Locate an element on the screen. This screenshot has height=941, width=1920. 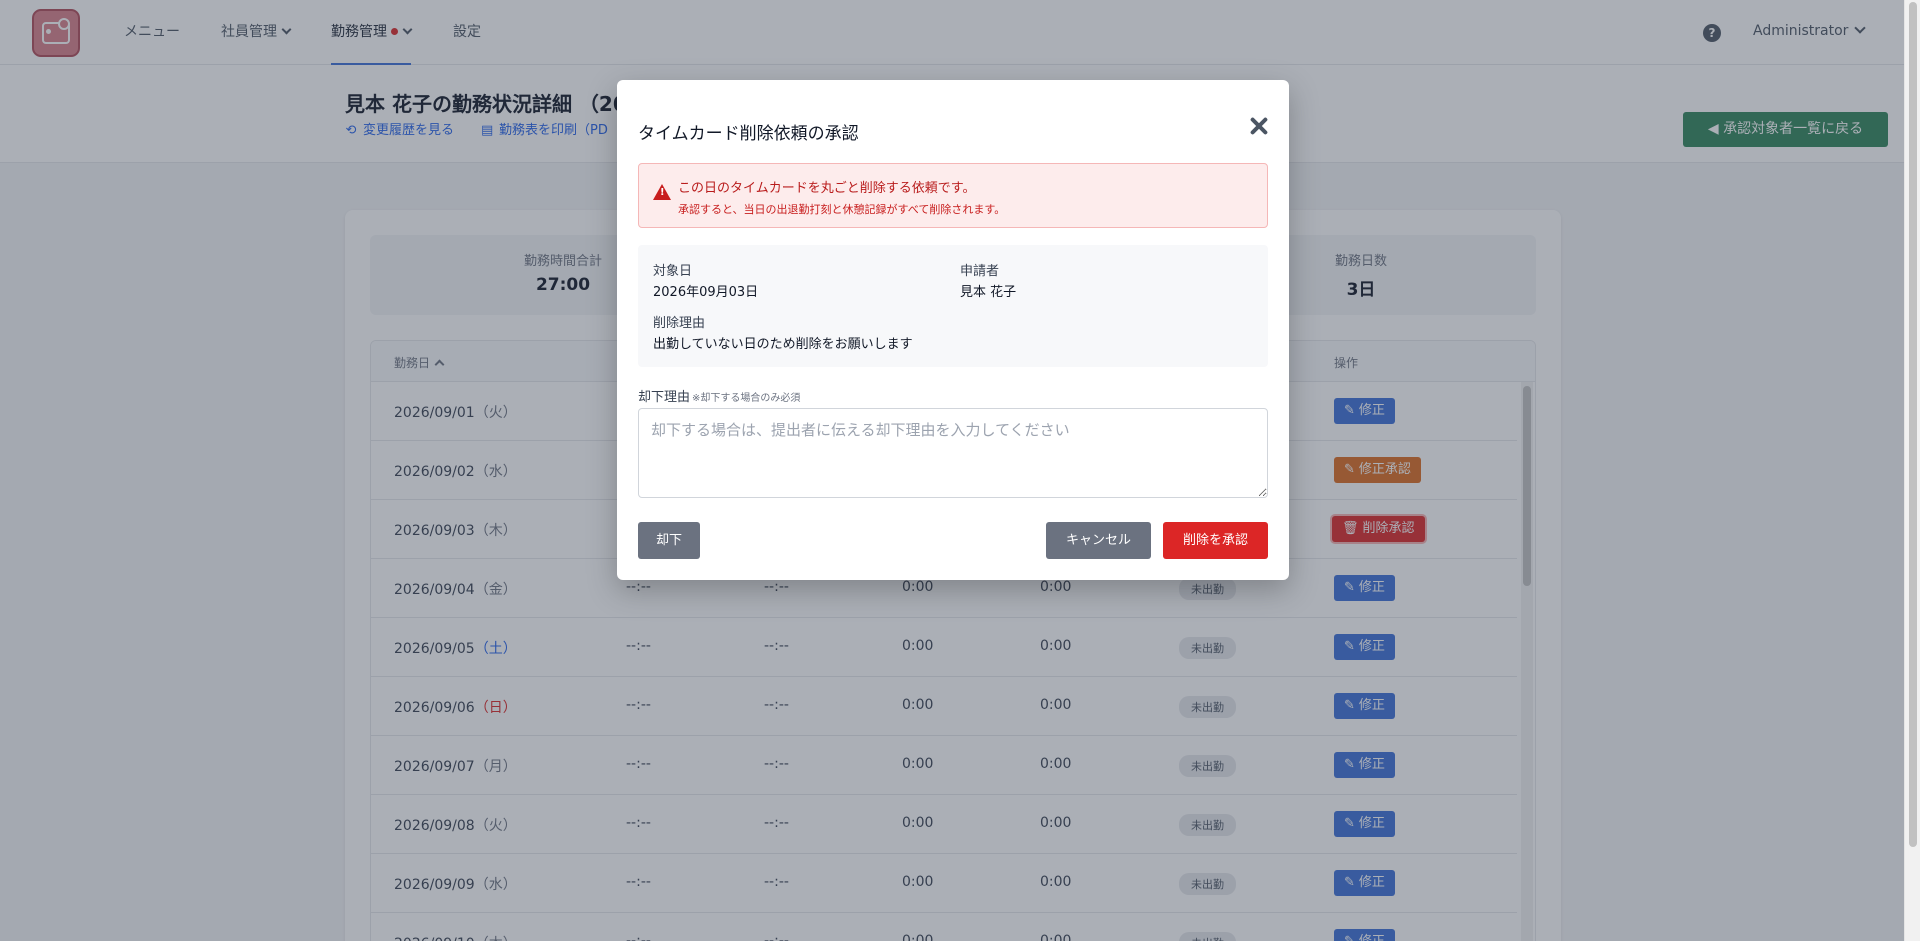
alert-detail: 承認すると、当日の出退勤打刻と休憩記録がすべて削除されます。 is located at coordinates (842, 209).